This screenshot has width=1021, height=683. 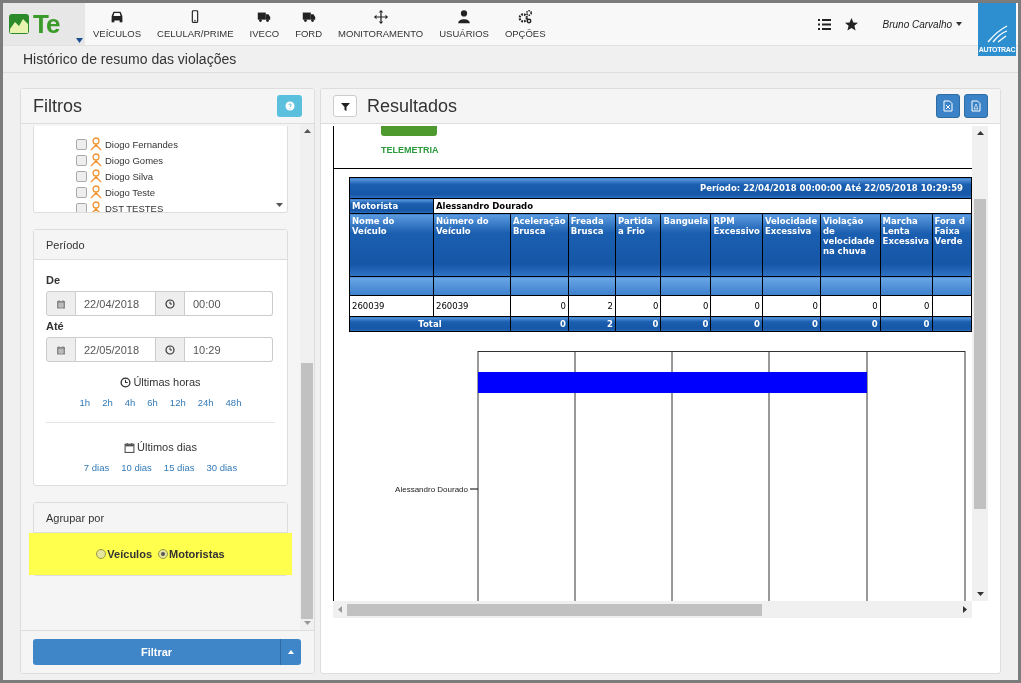 What do you see at coordinates (141, 144) in the screenshot?
I see `driver-name: Diogo Fernandes` at bounding box center [141, 144].